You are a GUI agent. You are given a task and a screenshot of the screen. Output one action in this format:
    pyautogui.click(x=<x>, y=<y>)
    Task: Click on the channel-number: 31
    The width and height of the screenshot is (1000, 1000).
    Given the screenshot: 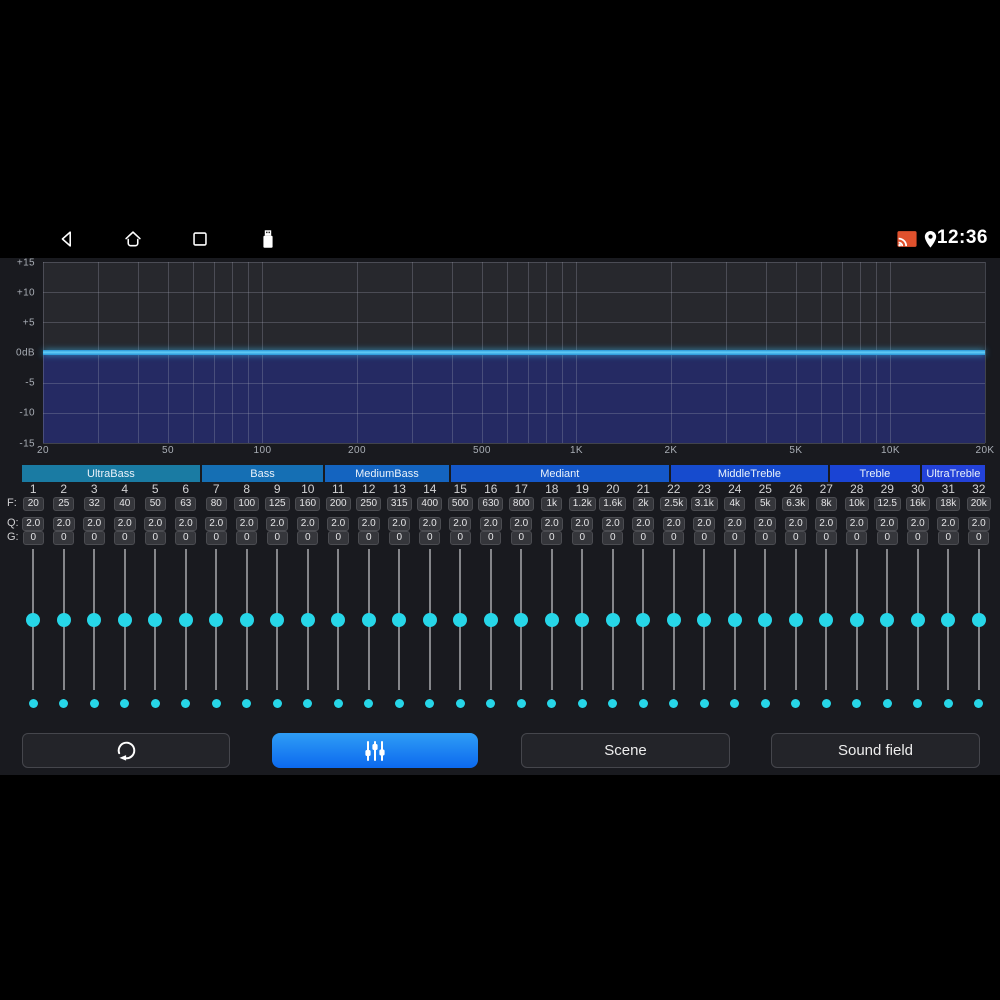 What is the action you would take?
    pyautogui.click(x=948, y=489)
    